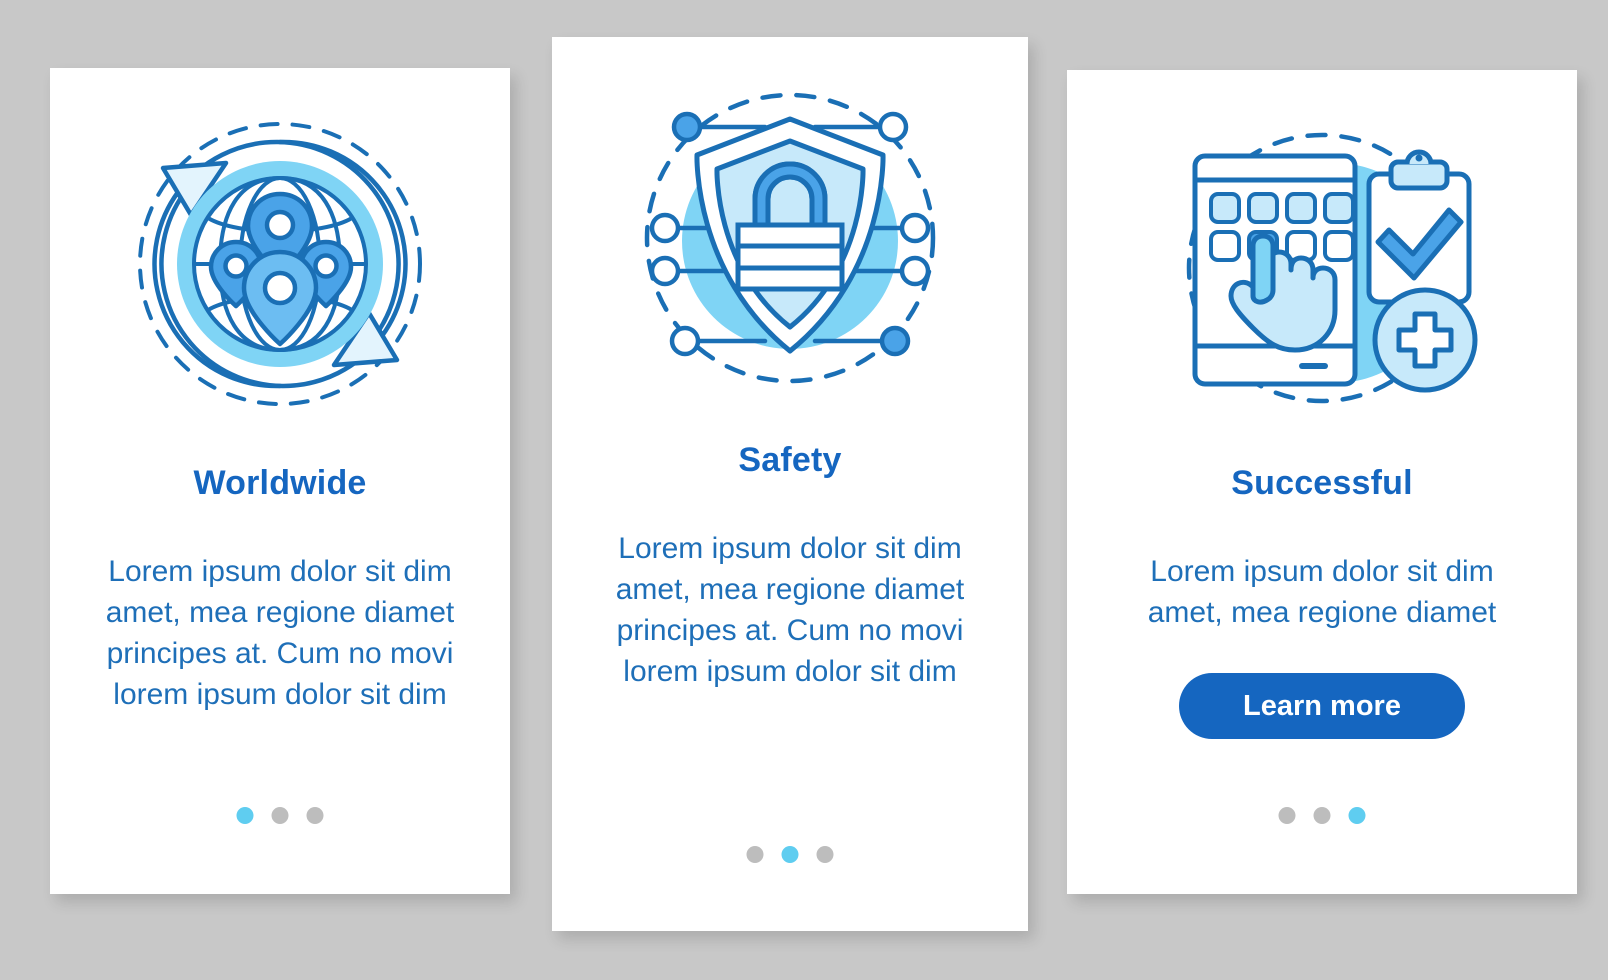 Image resolution: width=1608 pixels, height=980 pixels. I want to click on worldwide-illustration, so click(280, 241).